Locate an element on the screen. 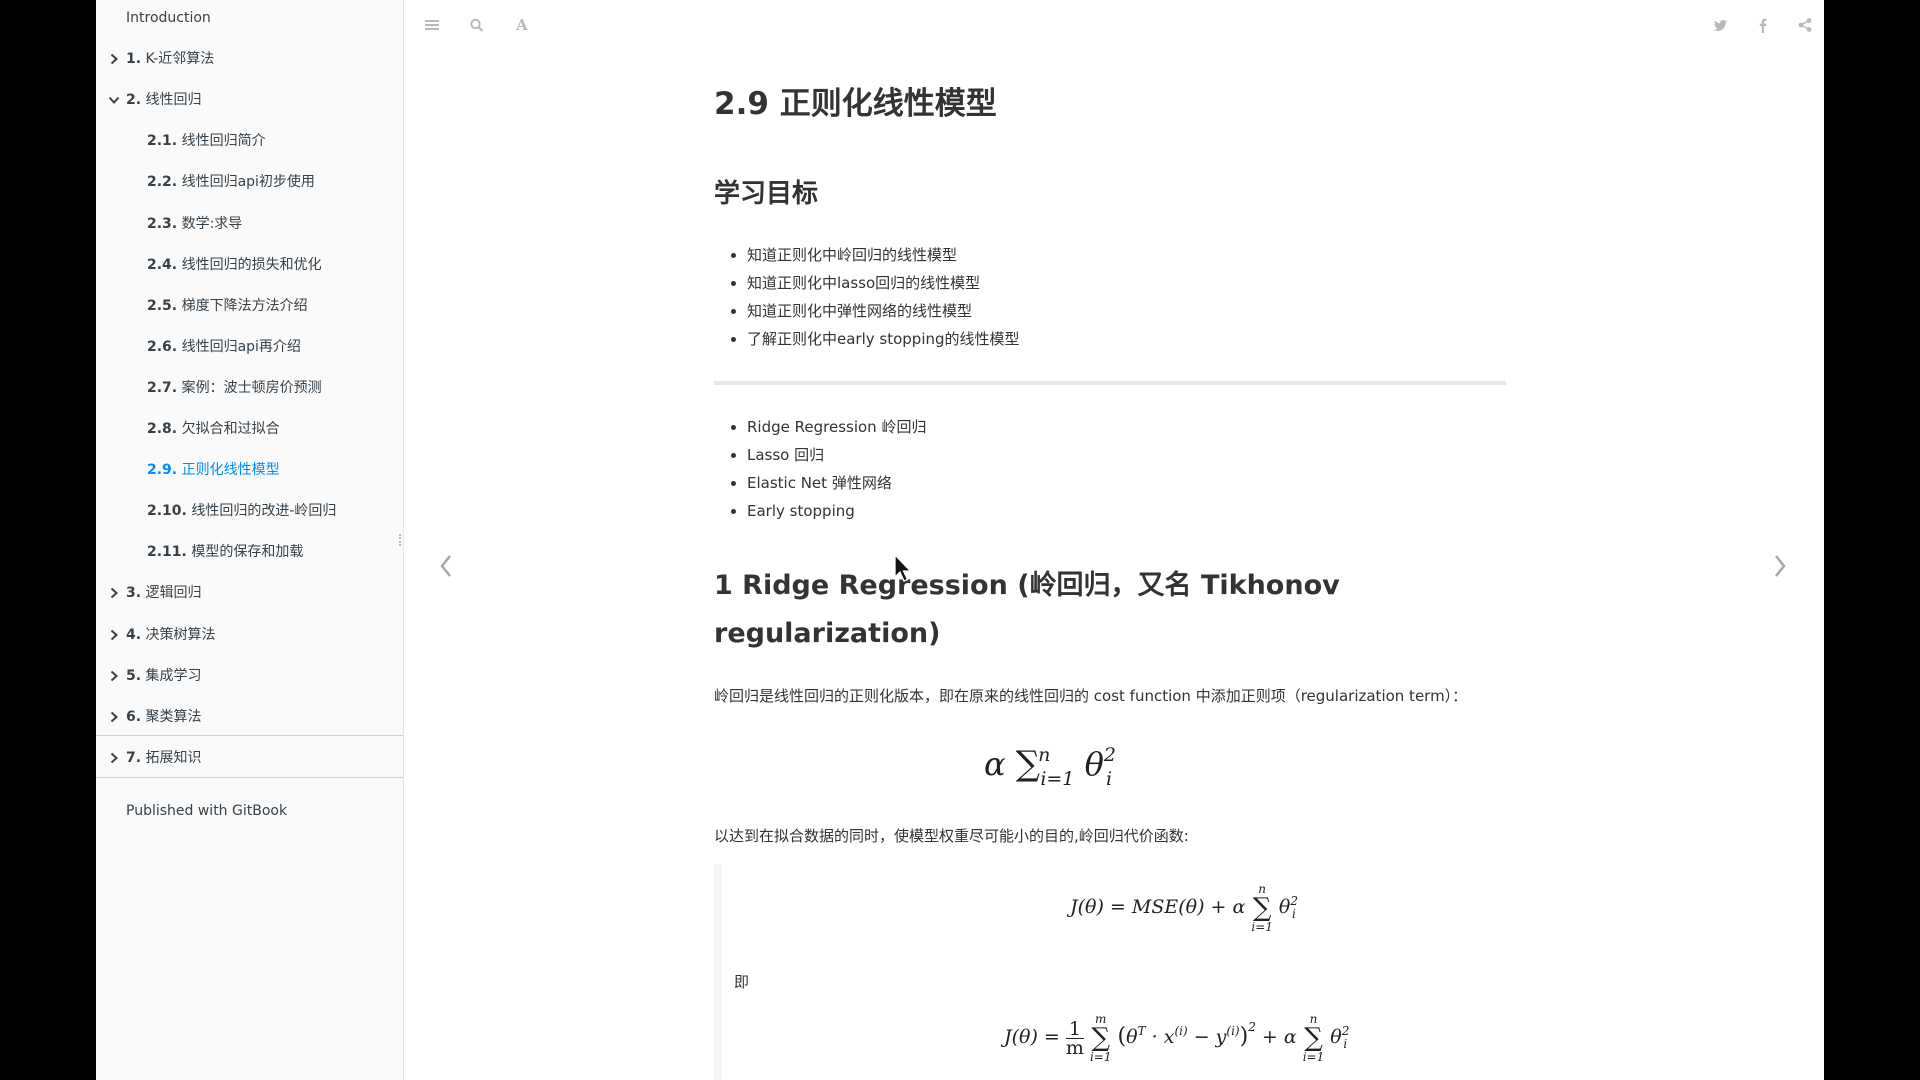 Image resolution: width=1920 pixels, height=1080 pixels. toc-item-2-4: 2.4. 线性回归的损失和优化 is located at coordinates (234, 265).